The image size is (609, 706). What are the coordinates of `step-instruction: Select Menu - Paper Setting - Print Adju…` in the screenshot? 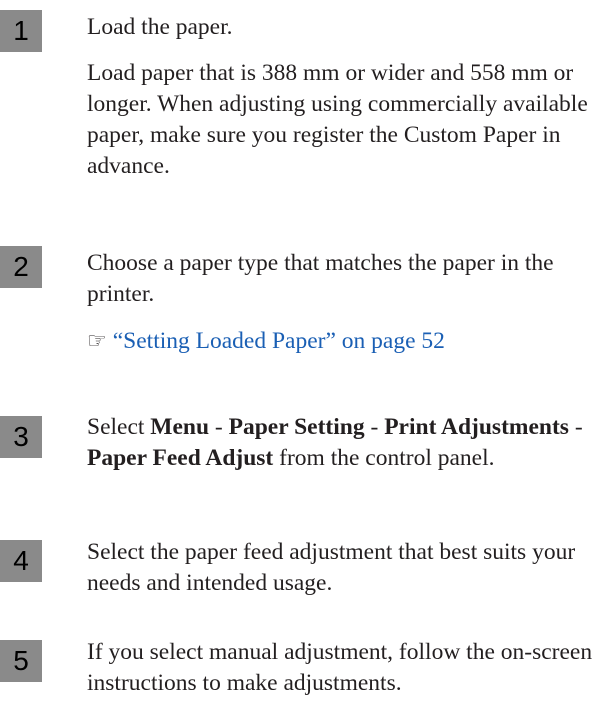 It's located at (348, 443).